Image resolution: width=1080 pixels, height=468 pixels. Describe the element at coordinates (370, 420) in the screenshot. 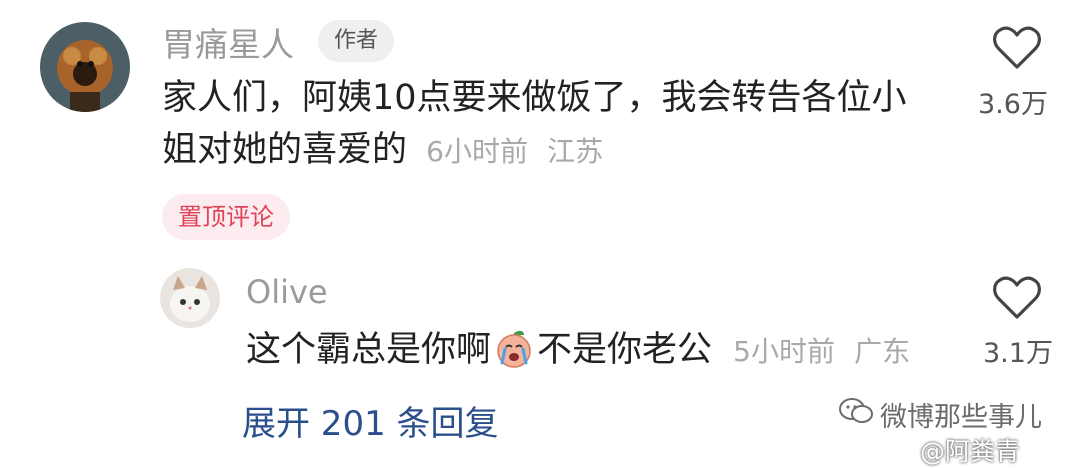

I see `expand-replies-link: 展开 201 条回复` at that location.